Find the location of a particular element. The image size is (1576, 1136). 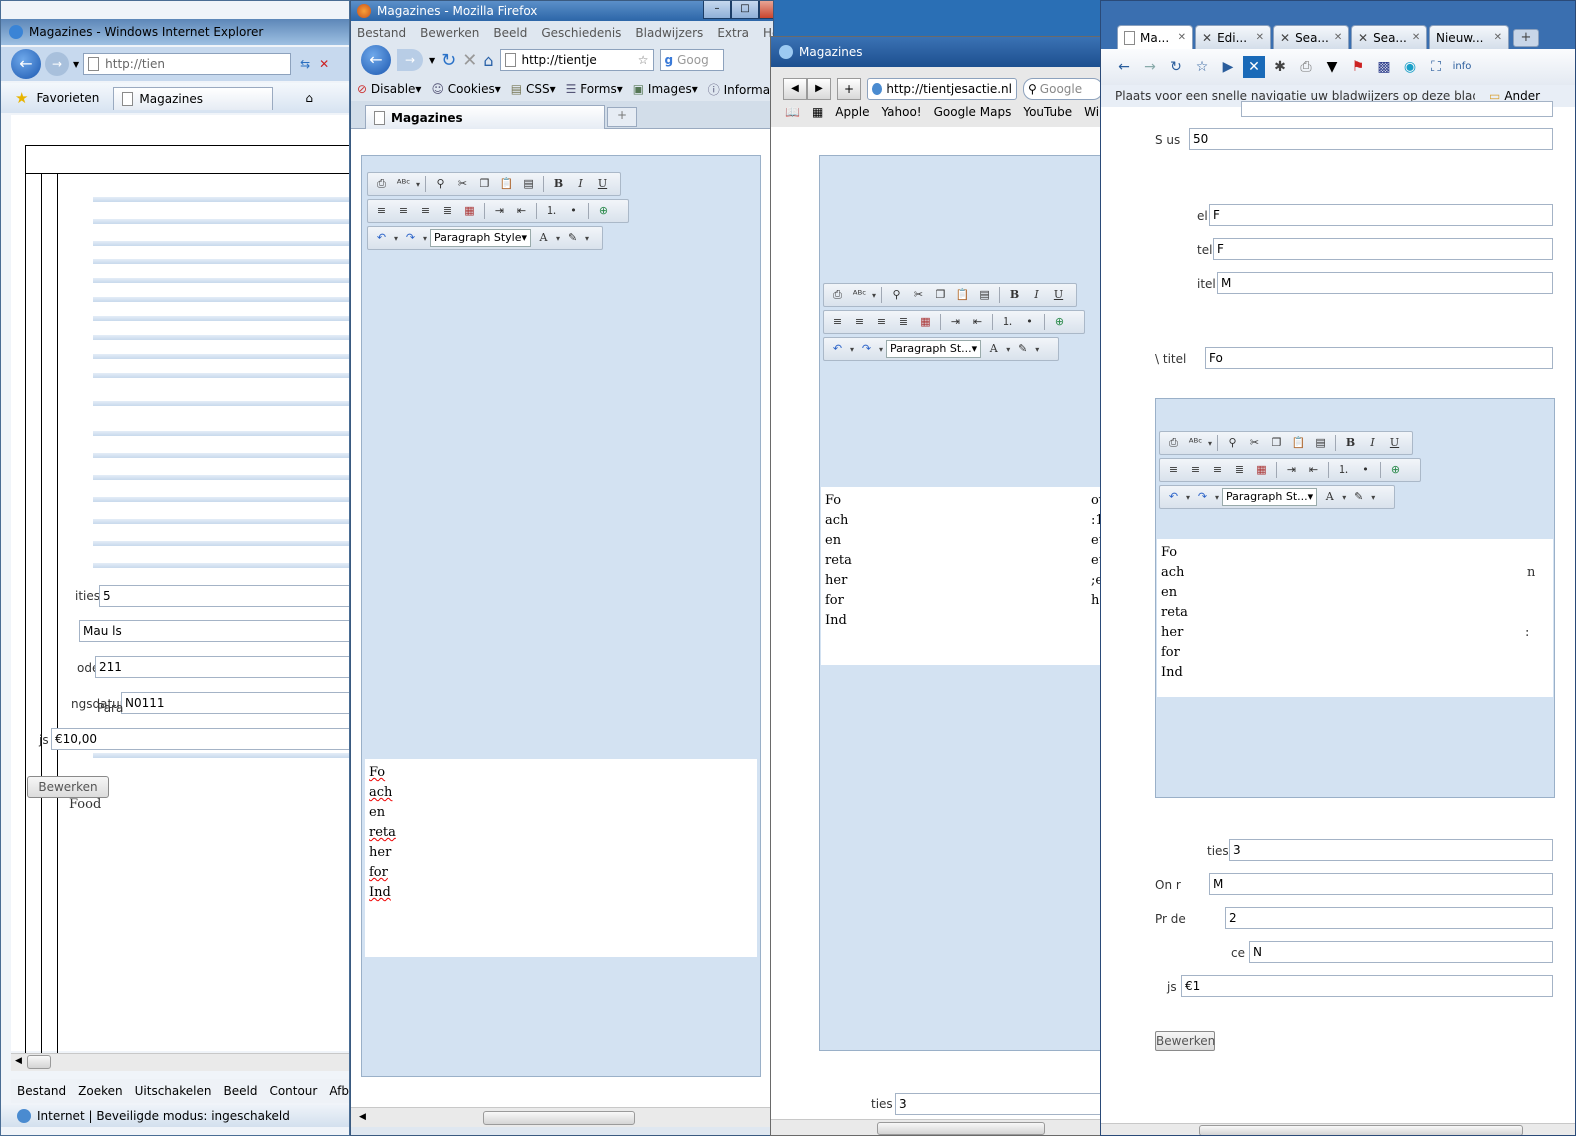

safari-scrollbar is located at coordinates (940, 1127).